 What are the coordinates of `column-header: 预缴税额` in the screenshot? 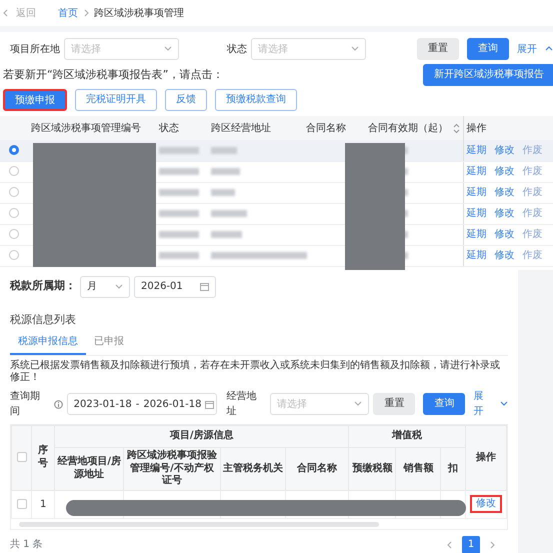 It's located at (372, 468).